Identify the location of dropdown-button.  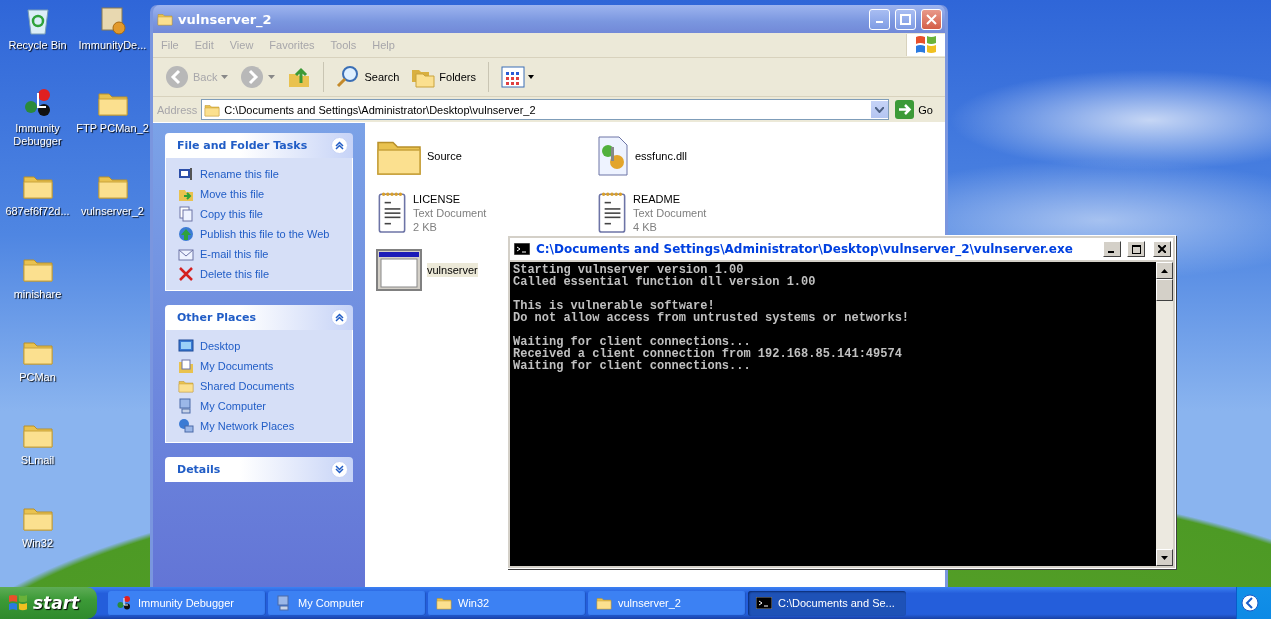
(880, 109).